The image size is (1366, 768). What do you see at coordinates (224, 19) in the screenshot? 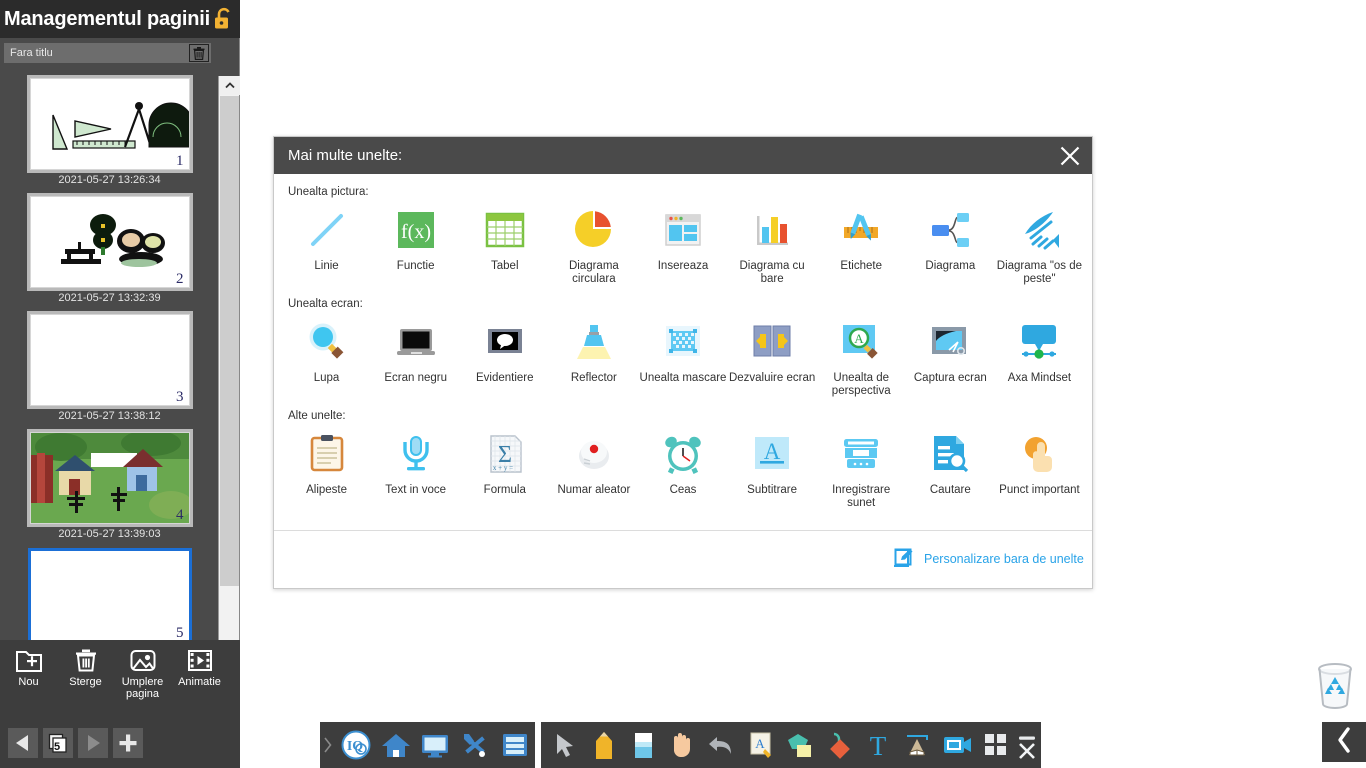
I see `unlock-icon` at bounding box center [224, 19].